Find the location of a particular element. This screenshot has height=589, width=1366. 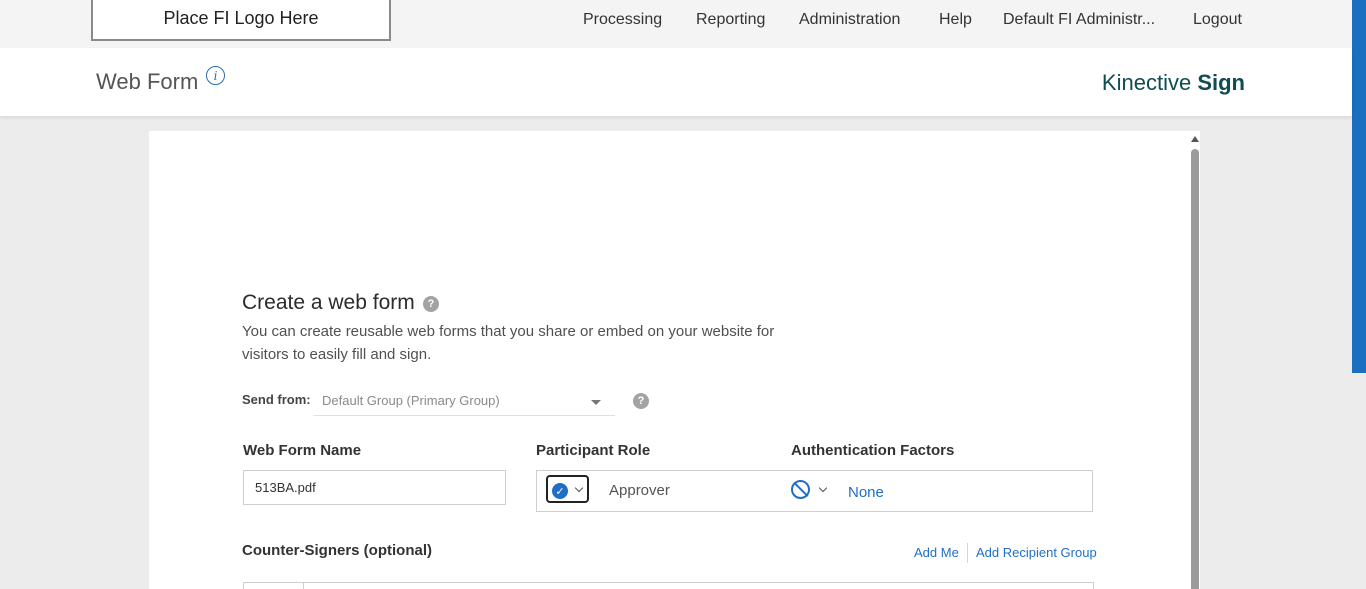

brand-light: Kinective is located at coordinates (1146, 82).